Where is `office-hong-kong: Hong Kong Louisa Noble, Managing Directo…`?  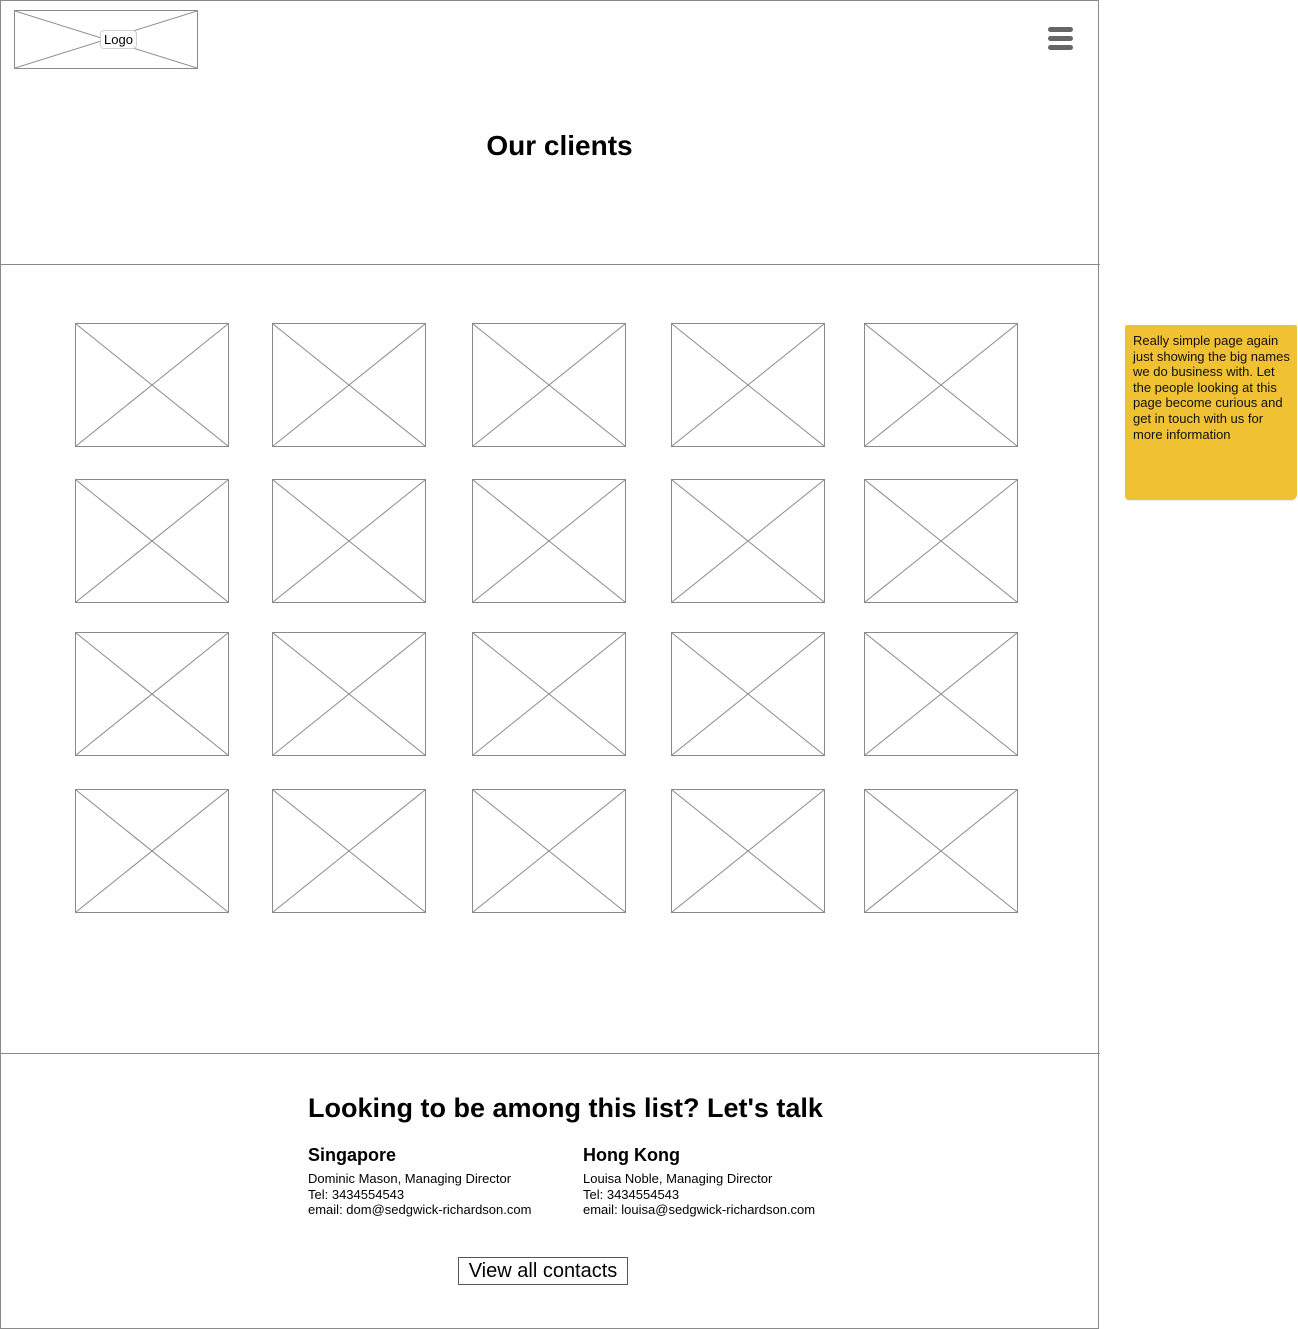 office-hong-kong: Hong Kong Louisa Noble, Managing Directo… is located at coordinates (699, 1181).